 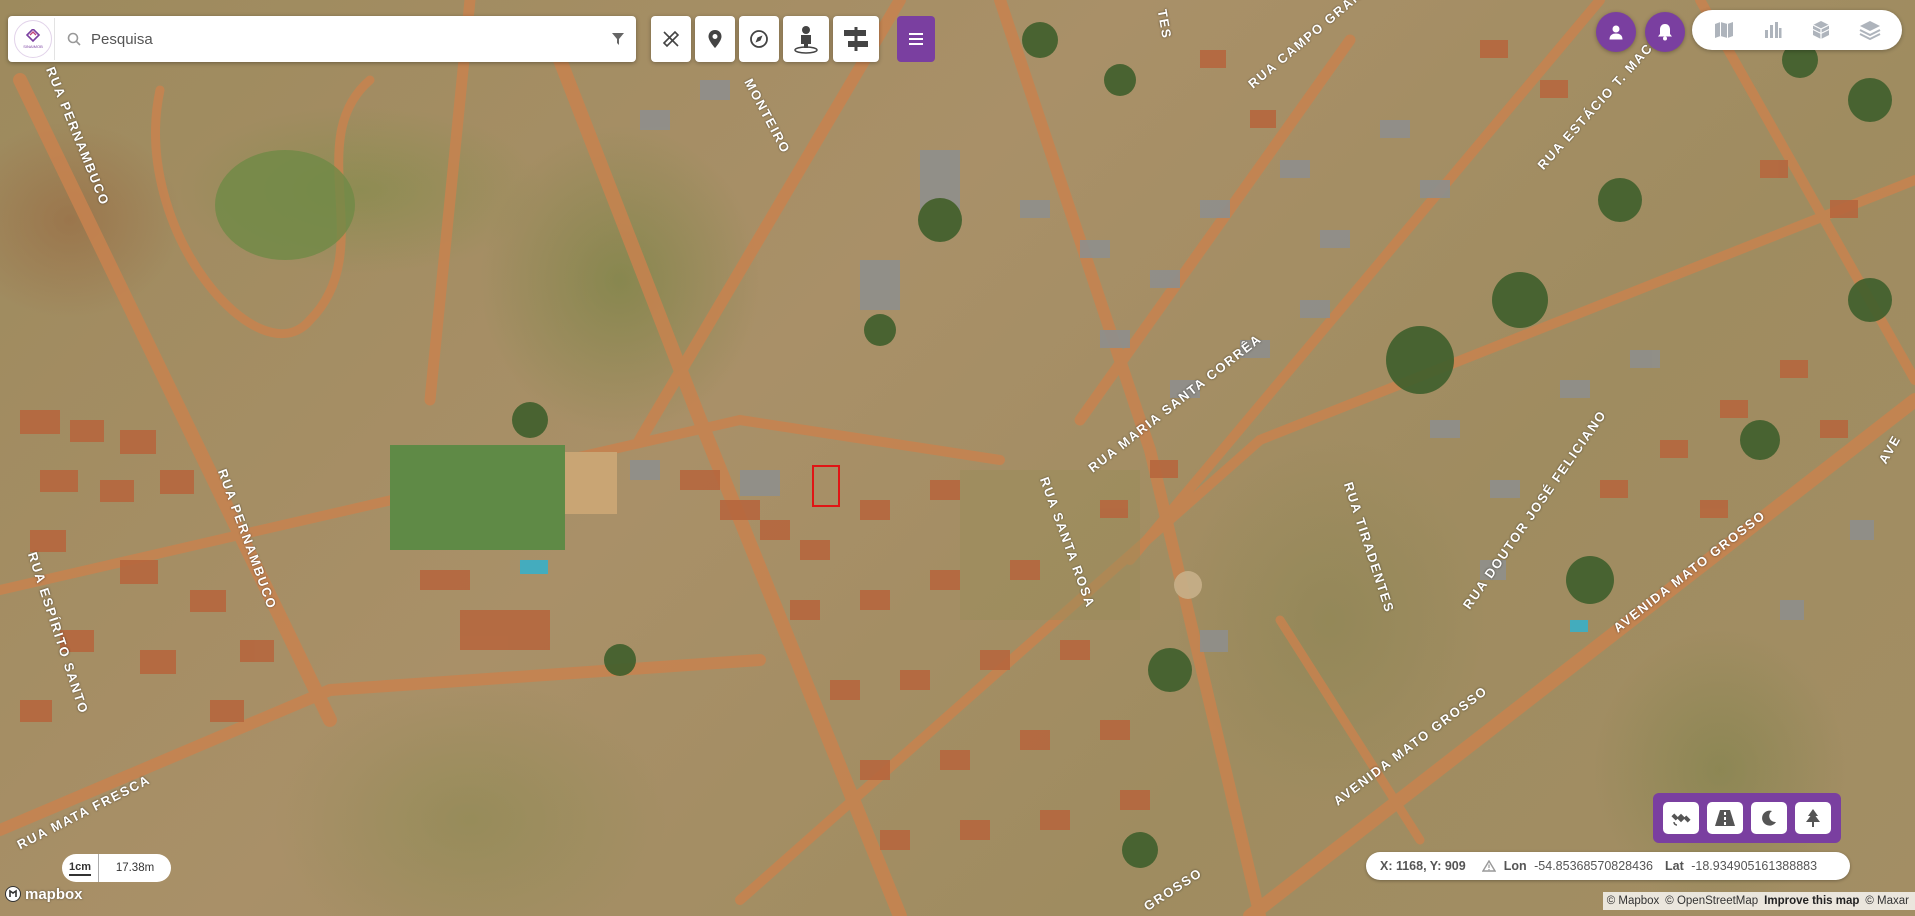 What do you see at coordinates (33, 36) in the screenshot?
I see `logo-mark-icon` at bounding box center [33, 36].